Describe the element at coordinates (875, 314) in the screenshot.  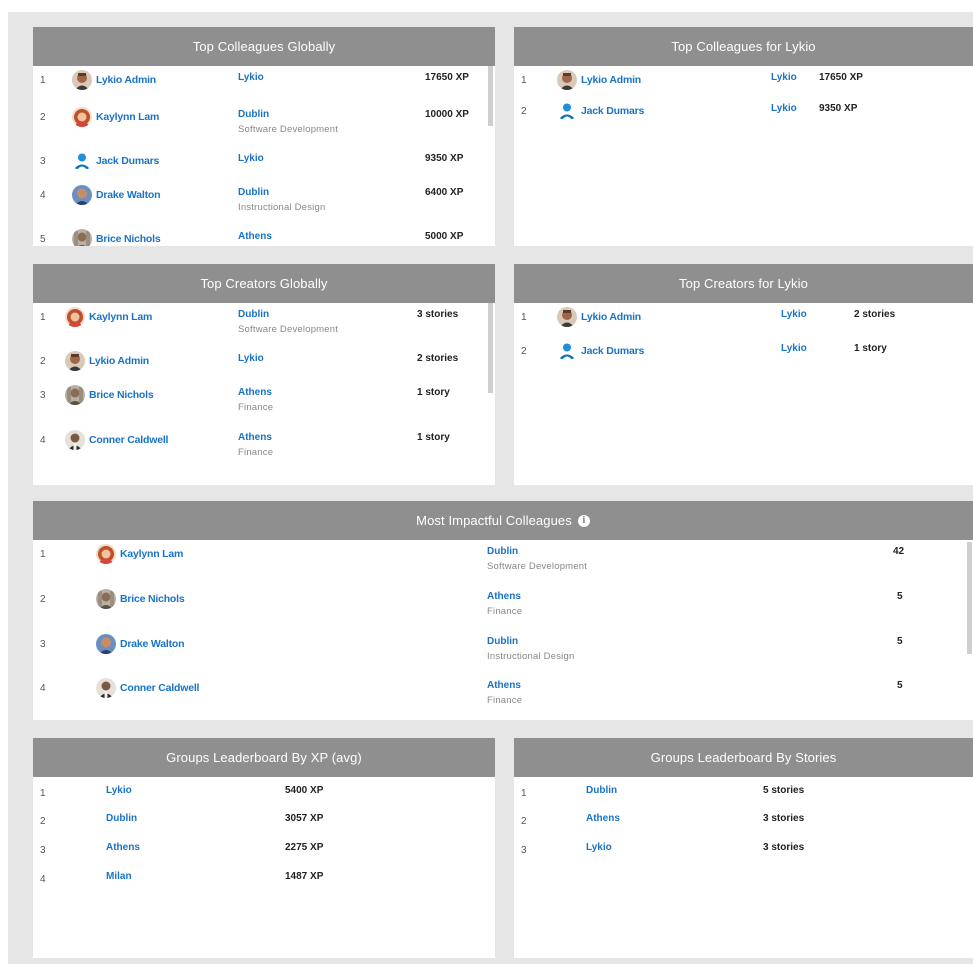
I see `story-count: 2 stories` at that location.